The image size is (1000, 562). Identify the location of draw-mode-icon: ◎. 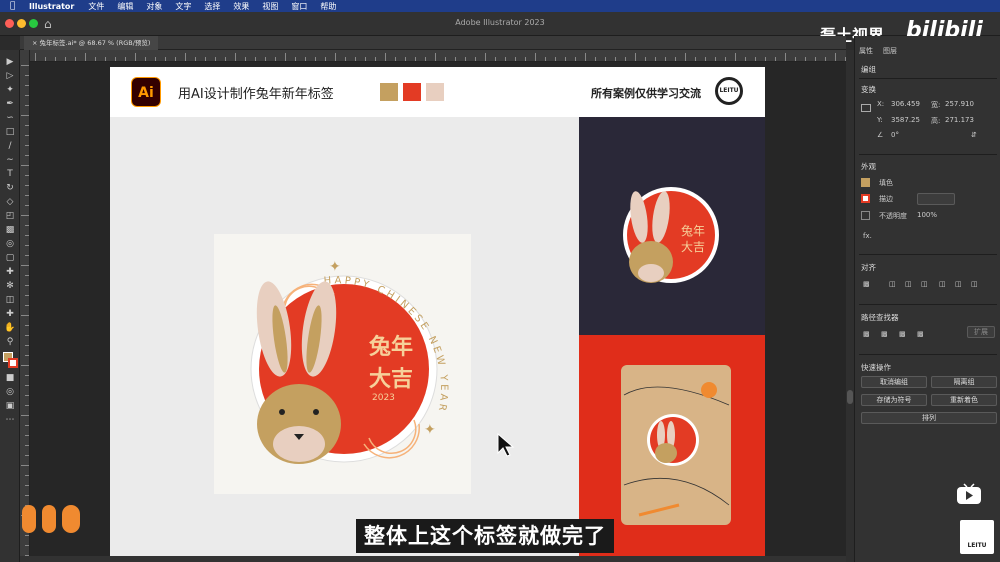
(10, 392).